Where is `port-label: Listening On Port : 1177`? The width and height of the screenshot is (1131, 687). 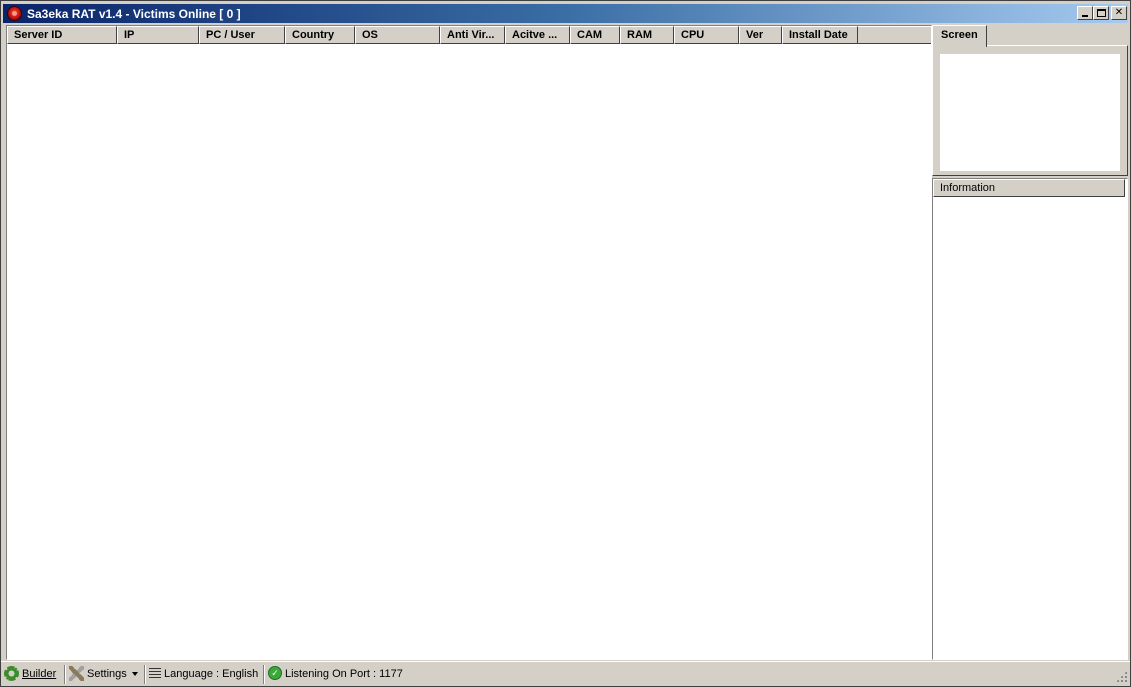 port-label: Listening On Port : 1177 is located at coordinates (344, 674).